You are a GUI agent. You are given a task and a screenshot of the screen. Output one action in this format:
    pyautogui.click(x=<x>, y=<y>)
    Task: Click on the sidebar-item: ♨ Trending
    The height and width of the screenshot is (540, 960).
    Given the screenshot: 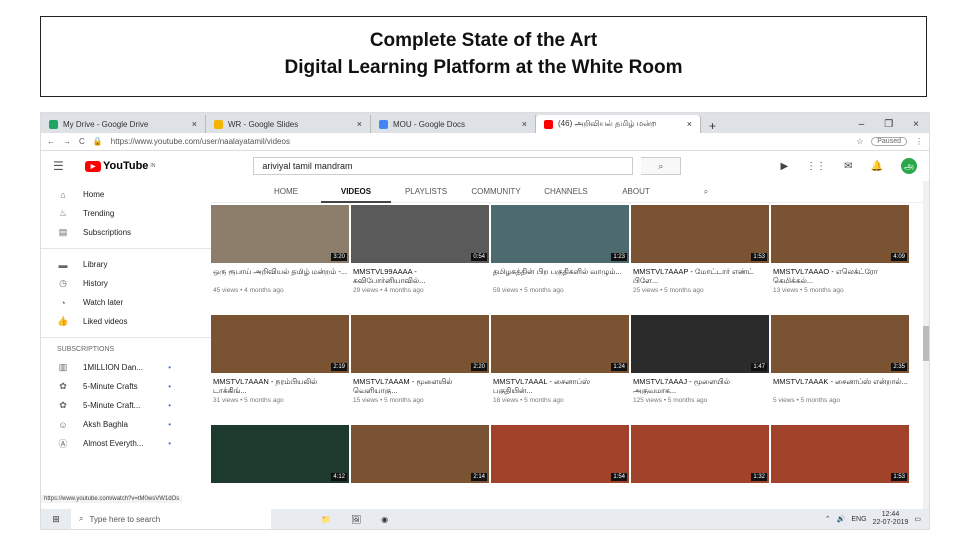 What is the action you would take?
    pyautogui.click(x=126, y=213)
    